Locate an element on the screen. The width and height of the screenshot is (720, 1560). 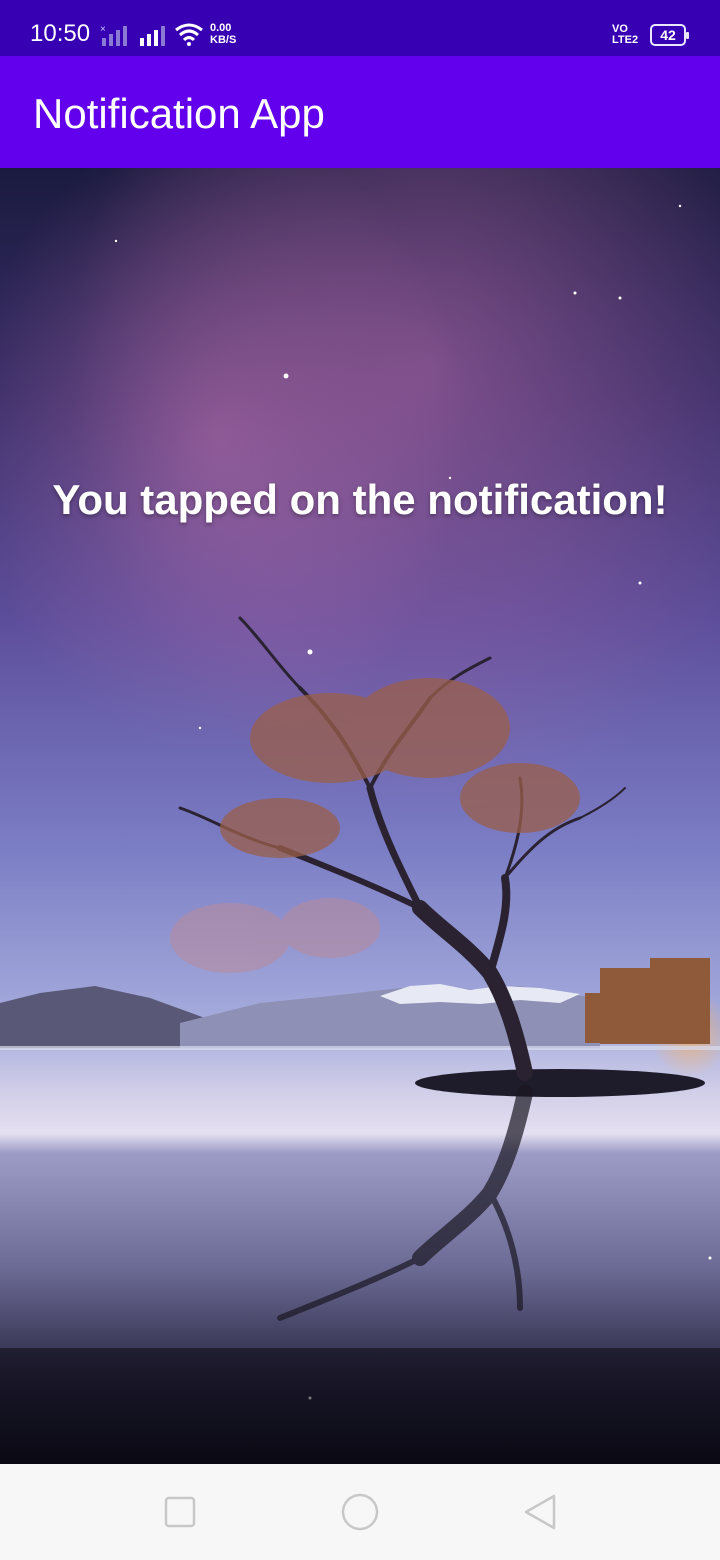
app-bar: Notification App is located at coordinates (360, 112).